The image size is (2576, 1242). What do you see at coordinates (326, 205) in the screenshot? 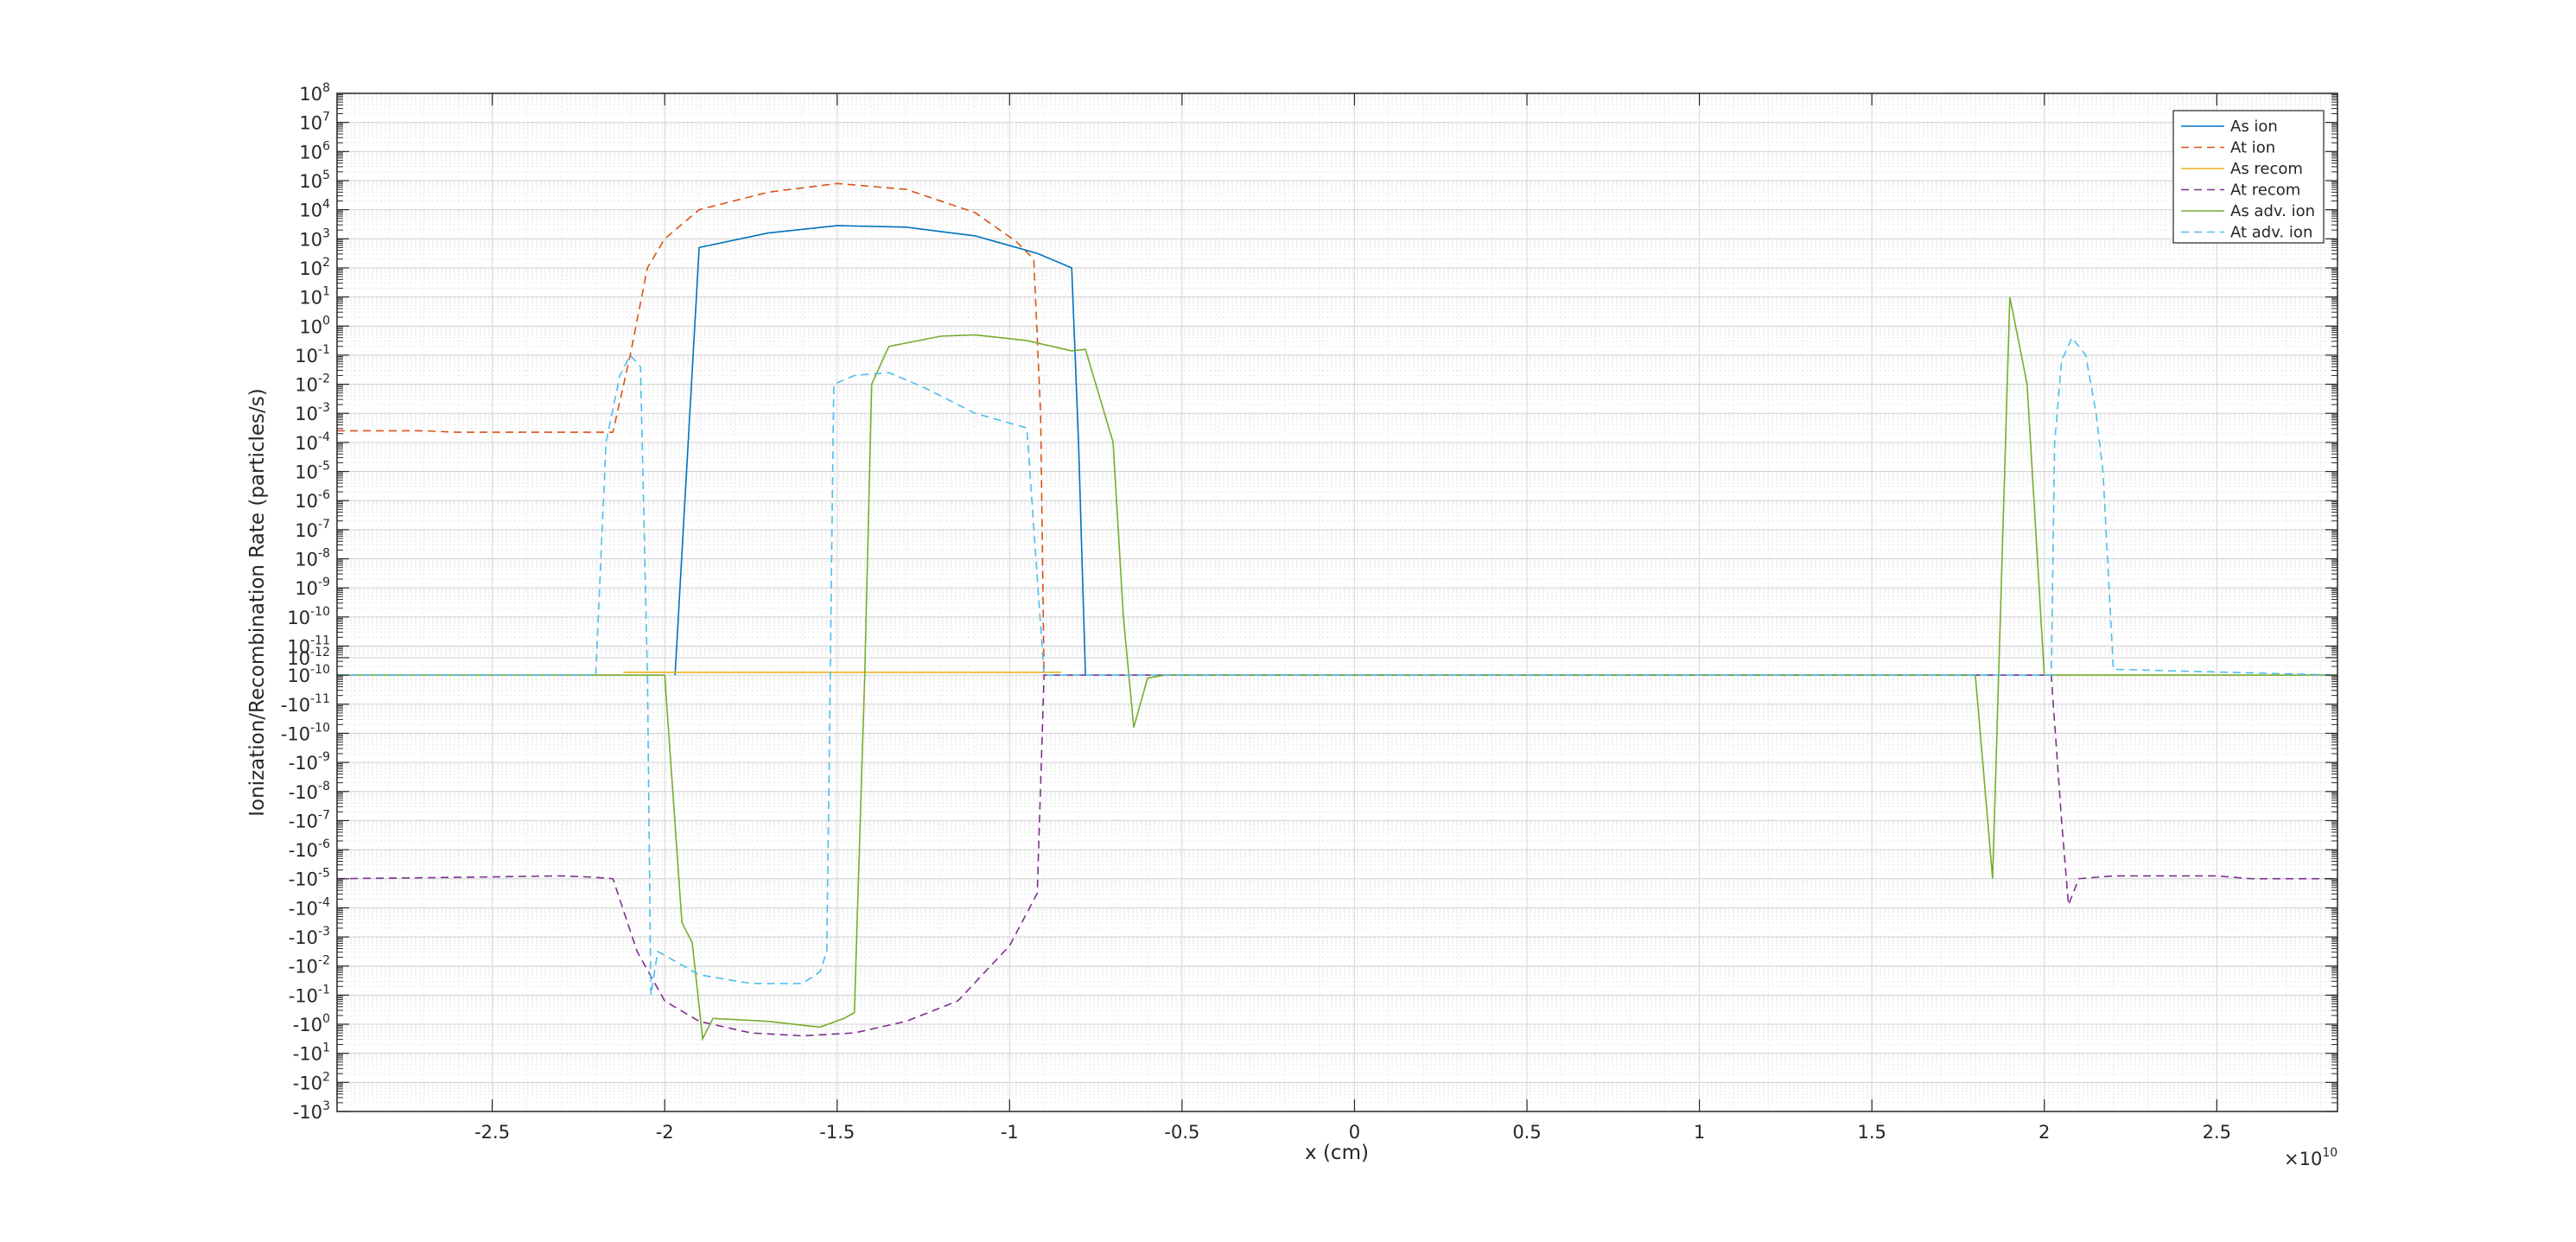
I see `y-tick-exponent: 4` at bounding box center [326, 205].